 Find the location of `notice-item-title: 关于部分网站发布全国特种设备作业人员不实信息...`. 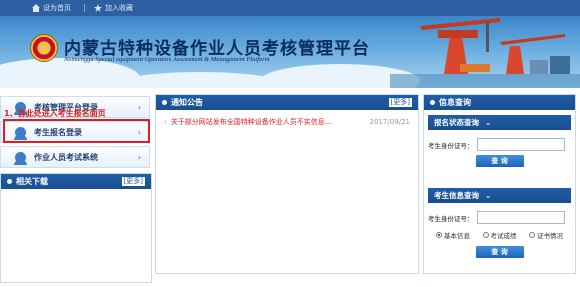

notice-item-title: 关于部分网站发布全国特种设备作业人员不实信息... is located at coordinates (251, 122).